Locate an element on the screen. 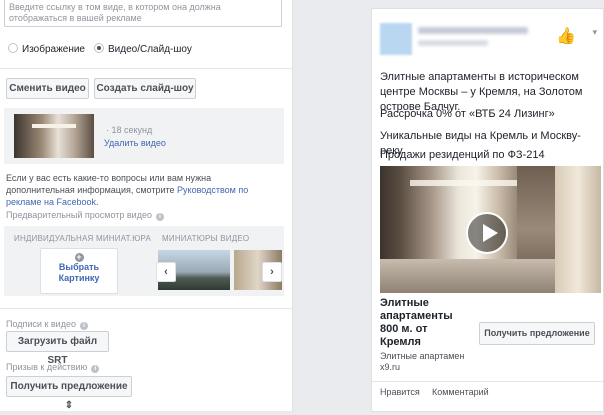 The width and height of the screenshot is (604, 415). change-video-button: Сменить видео is located at coordinates (47, 88).